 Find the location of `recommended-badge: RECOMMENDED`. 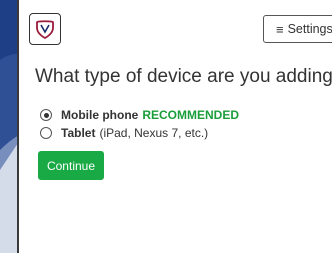

recommended-badge: RECOMMENDED is located at coordinates (190, 115).